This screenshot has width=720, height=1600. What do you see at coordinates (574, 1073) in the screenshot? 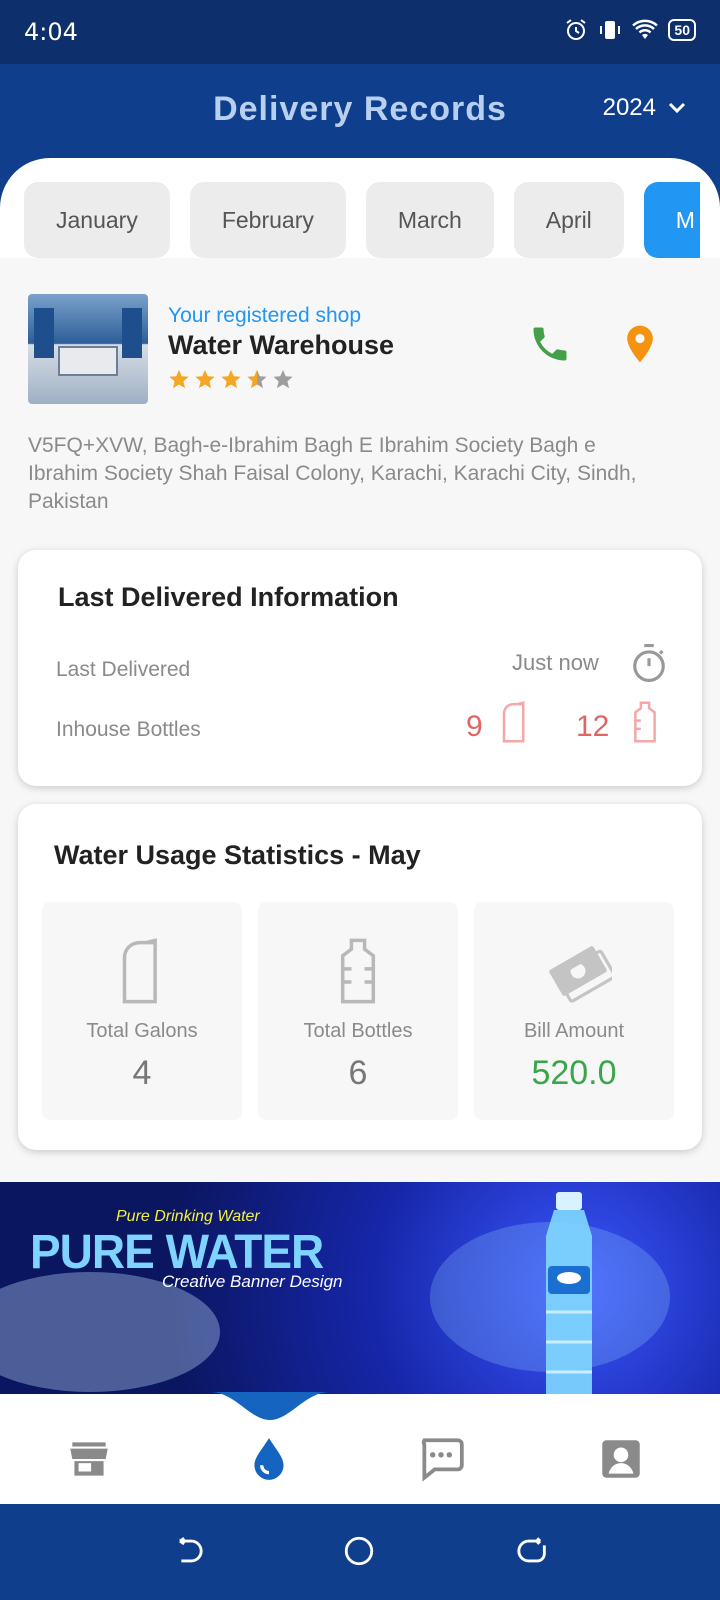
I see `stat-value: 520.0` at bounding box center [574, 1073].